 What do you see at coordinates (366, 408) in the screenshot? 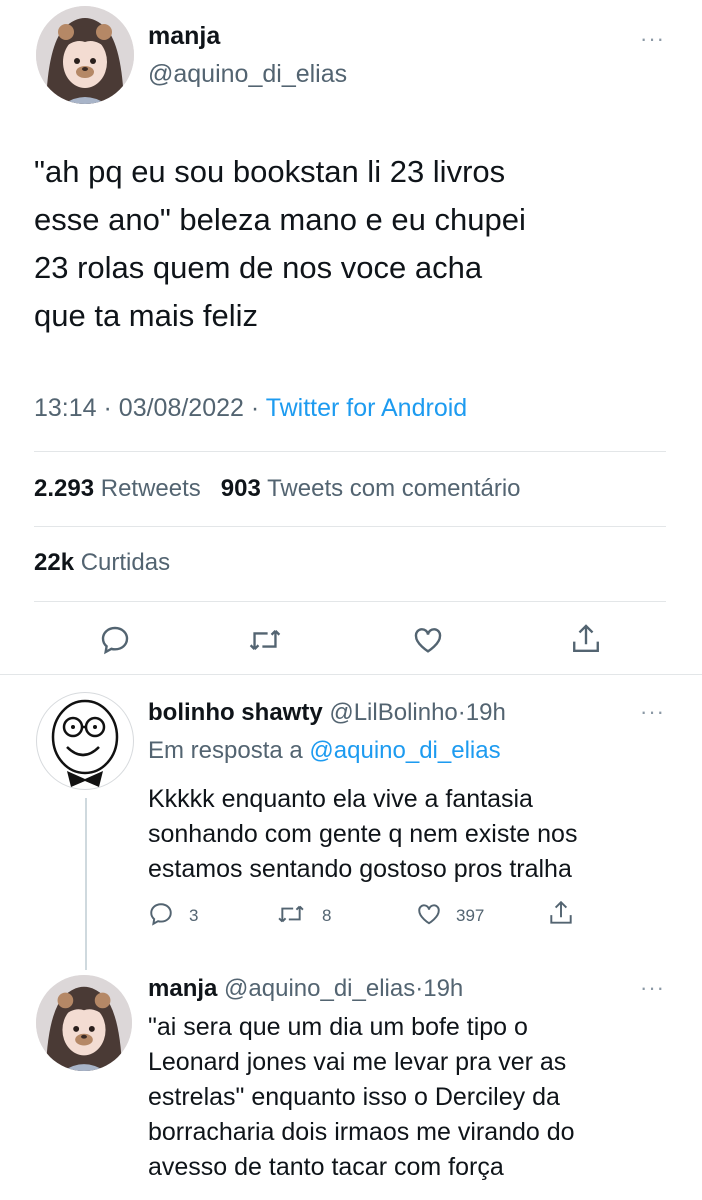
I see `tweet-source-link: Twitter for Android` at bounding box center [366, 408].